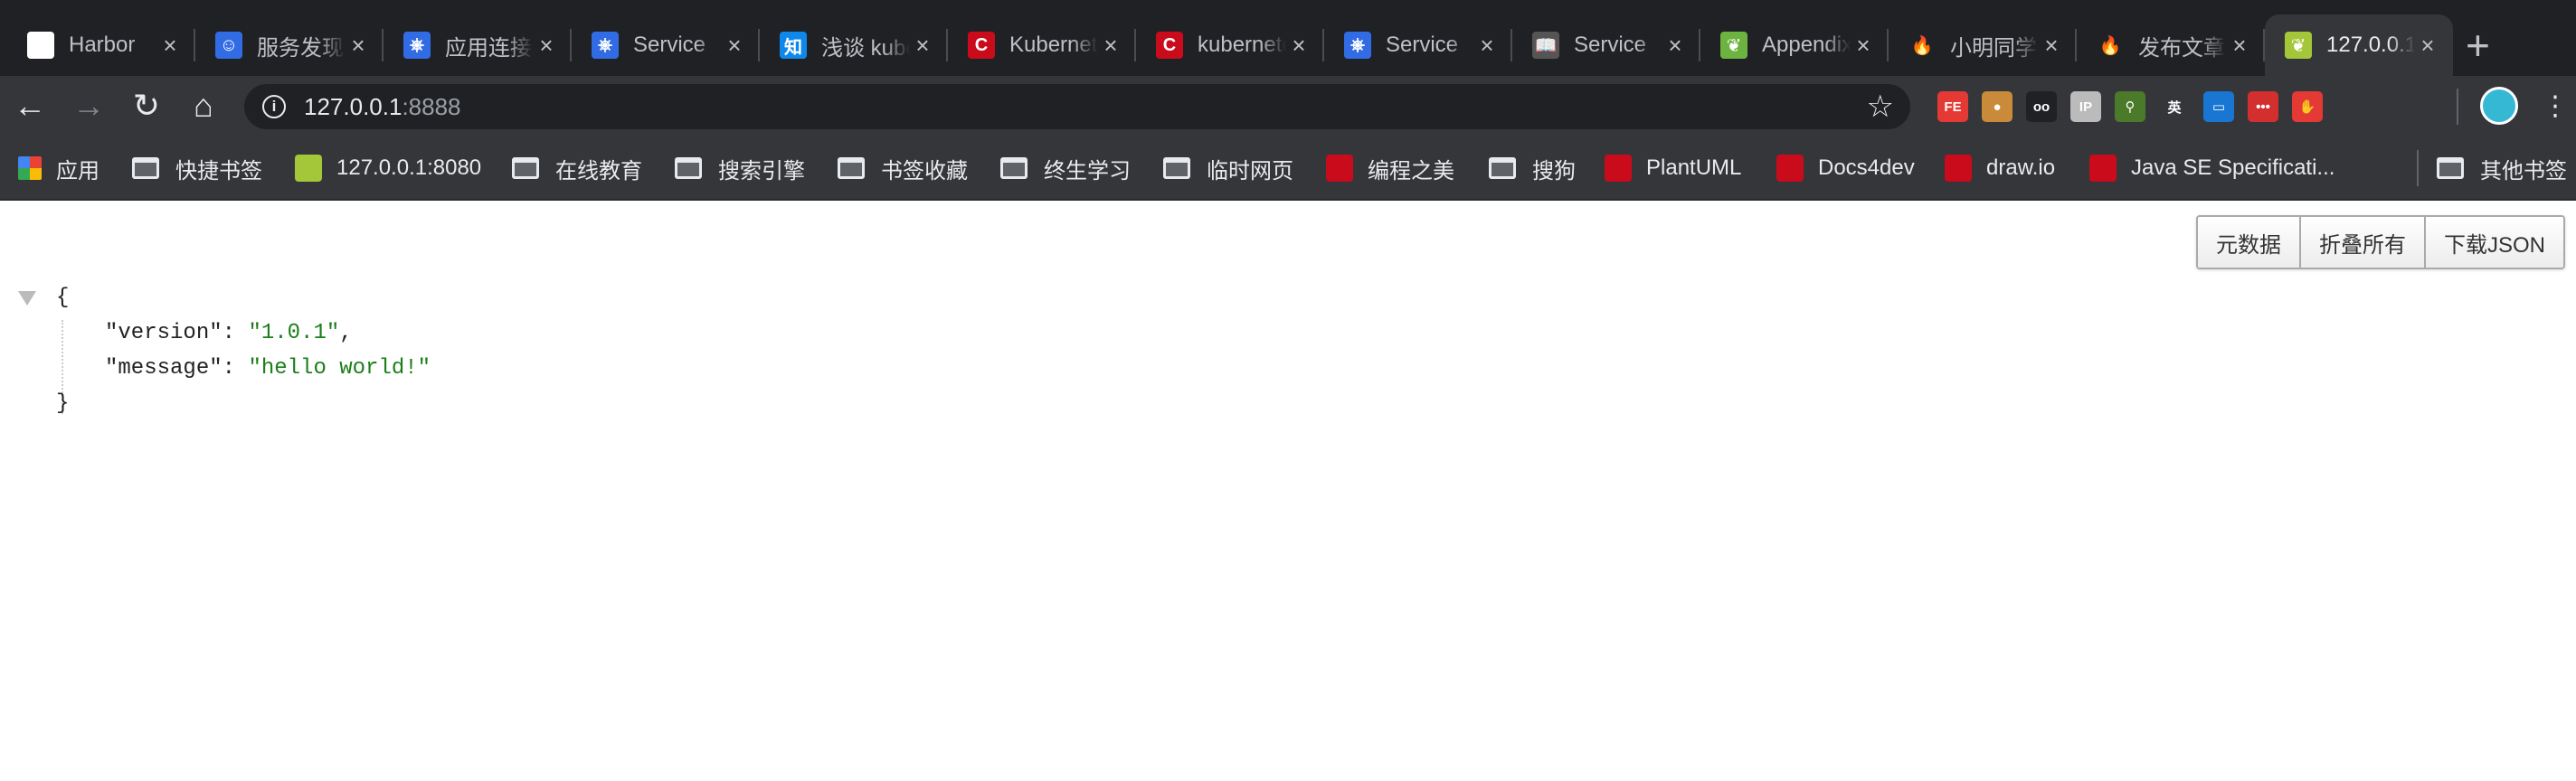  What do you see at coordinates (599, 171) in the screenshot?
I see `bookmark-label: 在线教育` at bounding box center [599, 171].